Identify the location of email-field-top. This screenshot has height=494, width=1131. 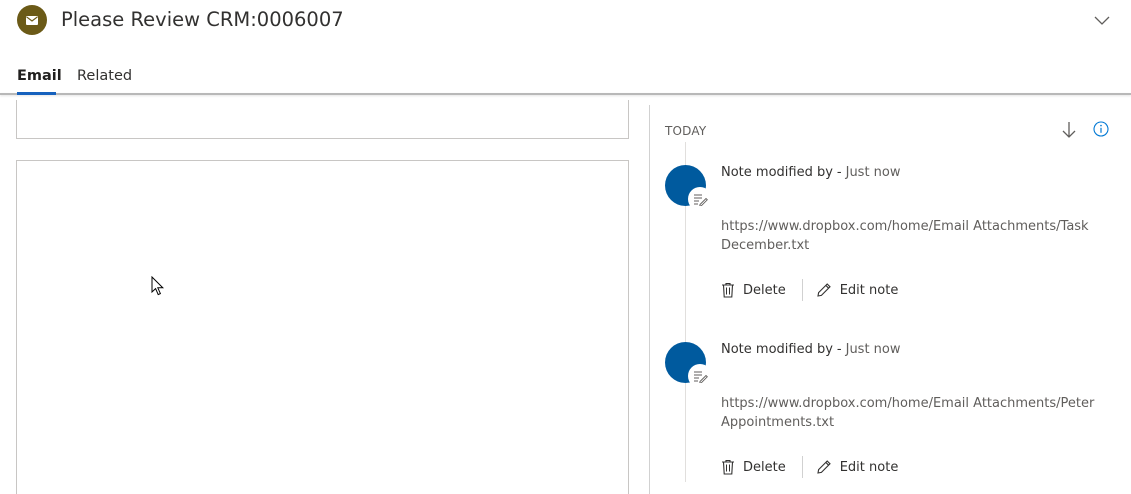
(322, 119).